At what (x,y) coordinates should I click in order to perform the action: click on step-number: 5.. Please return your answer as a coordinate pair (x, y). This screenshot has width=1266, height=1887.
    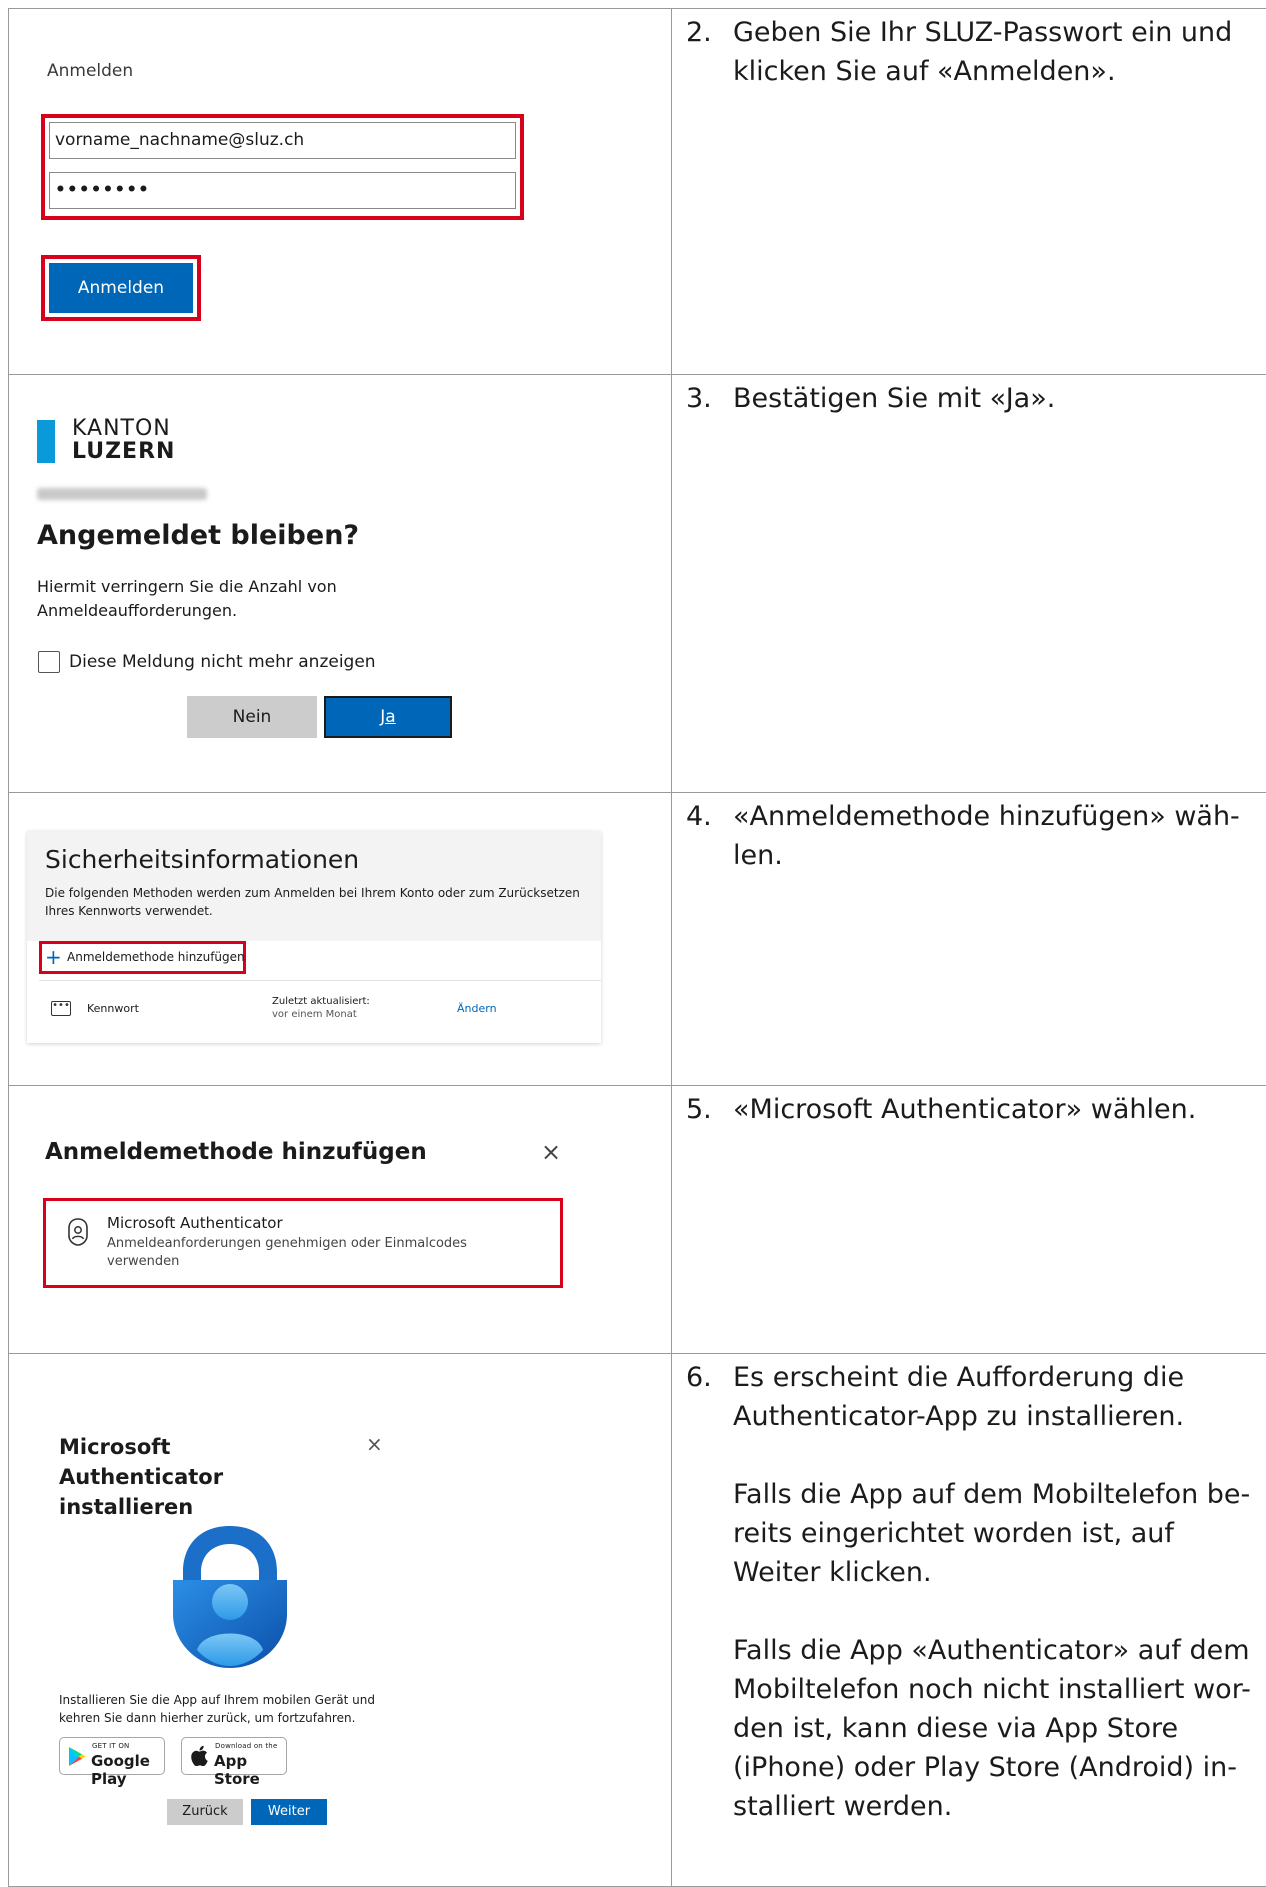
    Looking at the image, I should click on (709, 1109).